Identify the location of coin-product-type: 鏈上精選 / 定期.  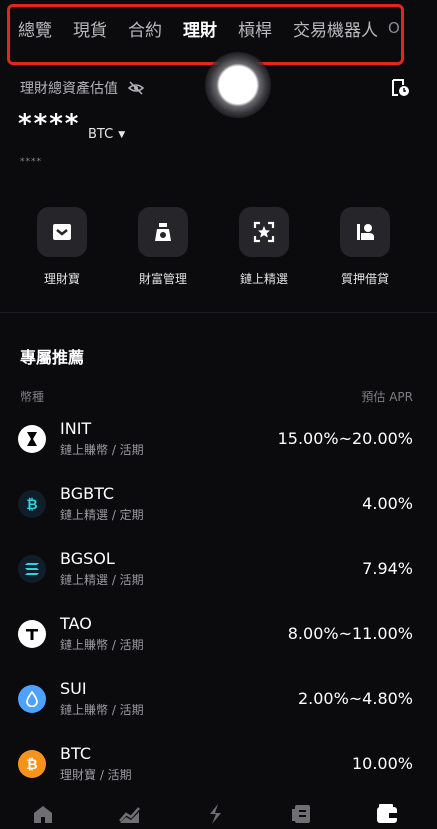
(102, 515).